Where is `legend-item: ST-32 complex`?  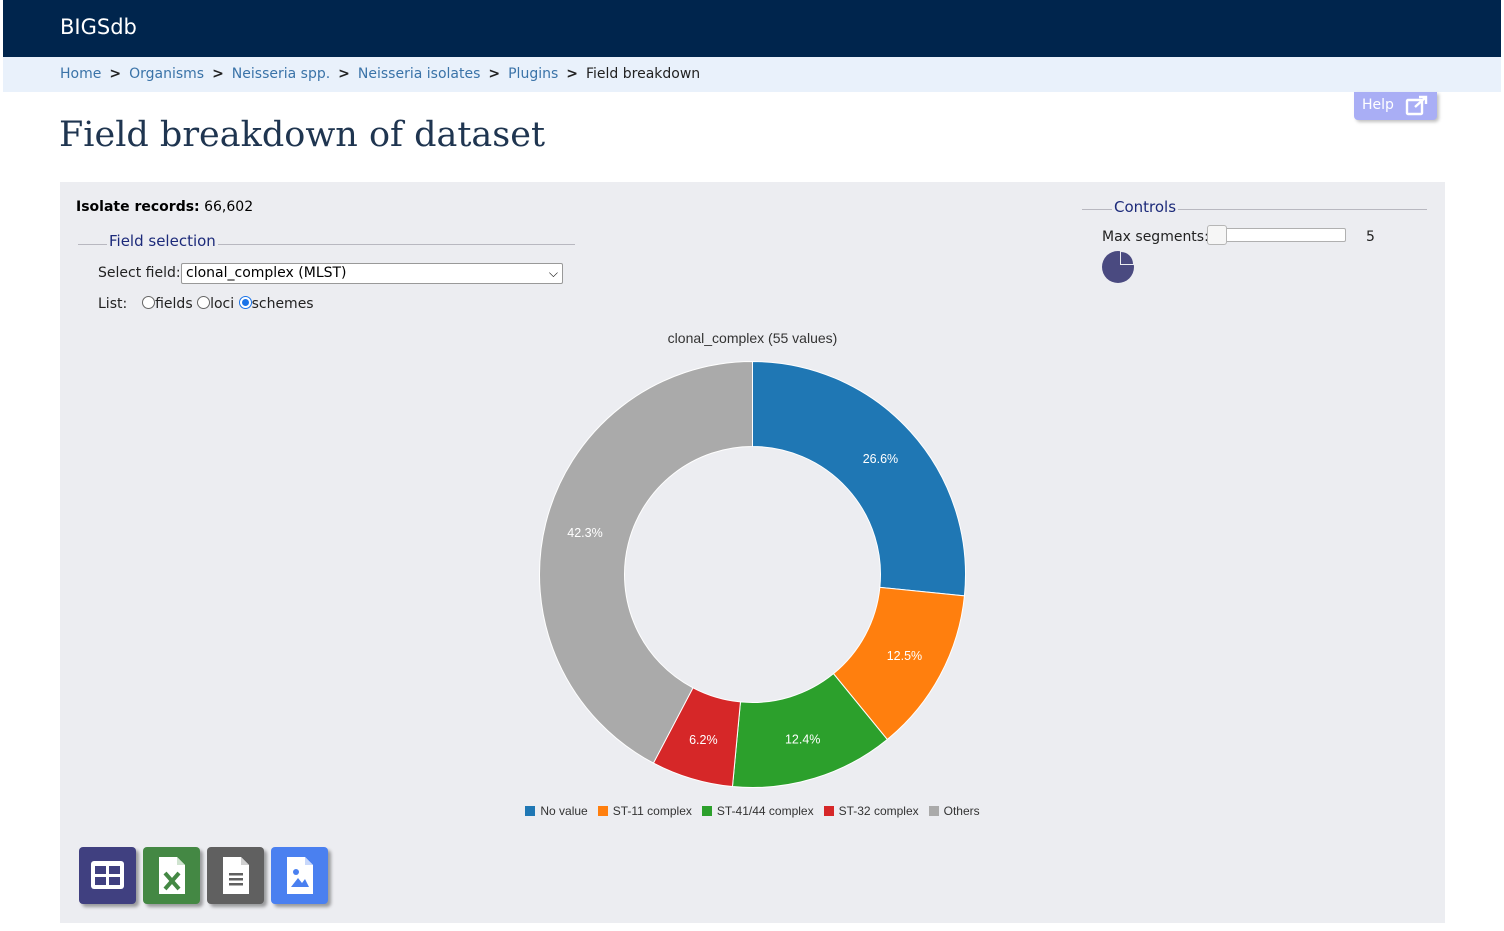
legend-item: ST-32 complex is located at coordinates (871, 811).